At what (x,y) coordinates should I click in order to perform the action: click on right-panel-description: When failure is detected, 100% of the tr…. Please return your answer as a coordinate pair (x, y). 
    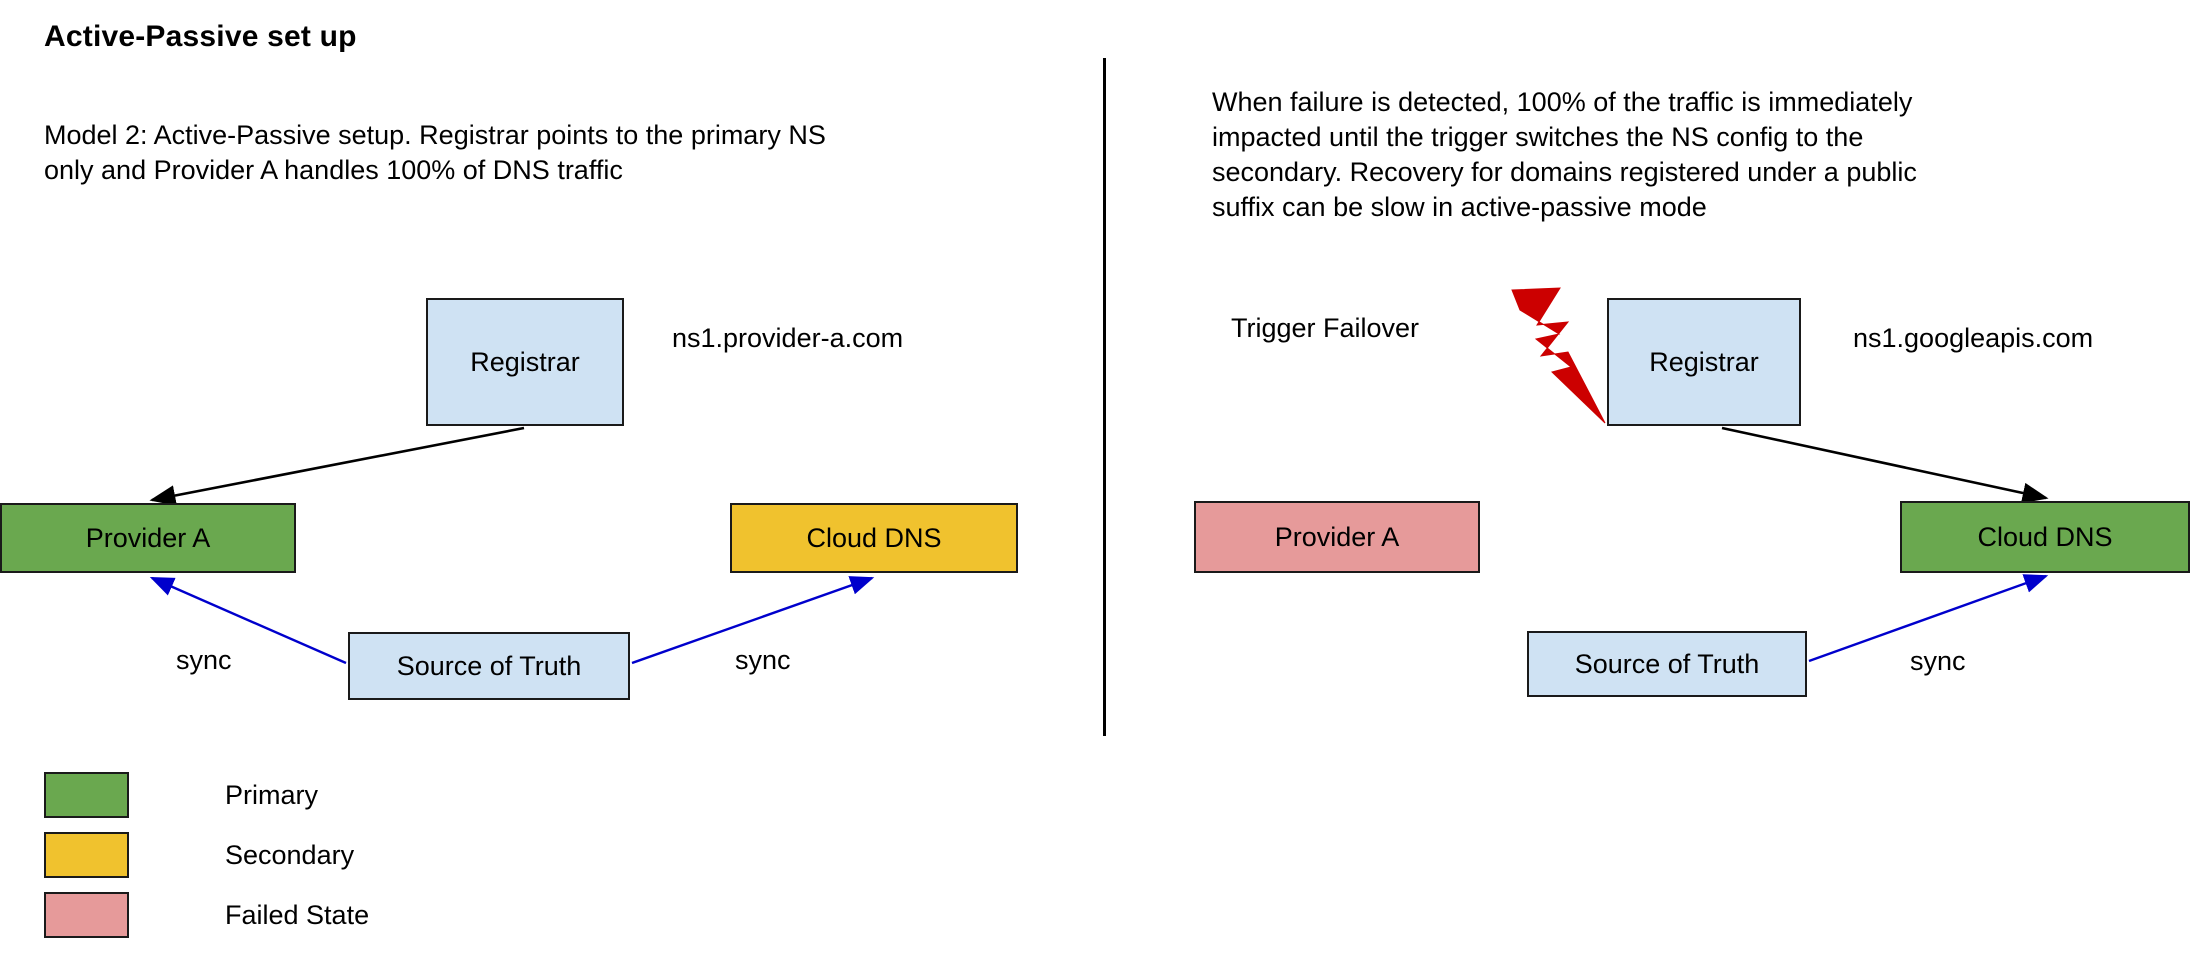
    Looking at the image, I should click on (1564, 154).